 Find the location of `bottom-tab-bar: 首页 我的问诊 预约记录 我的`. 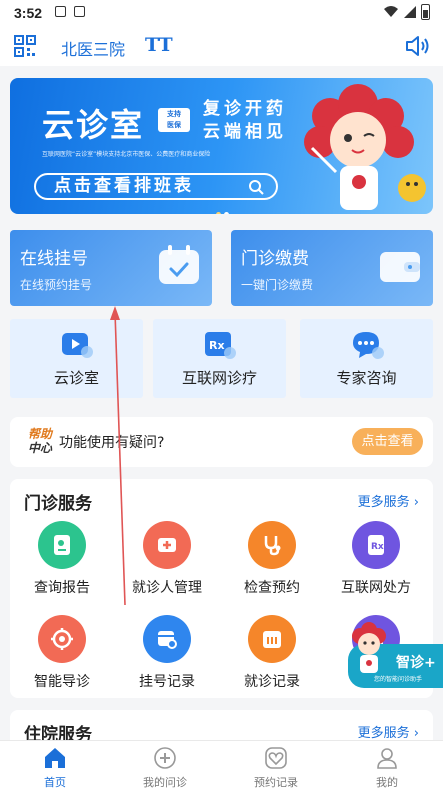

bottom-tab-bar: 首页 我的问诊 预约记录 我的 is located at coordinates (221, 764).